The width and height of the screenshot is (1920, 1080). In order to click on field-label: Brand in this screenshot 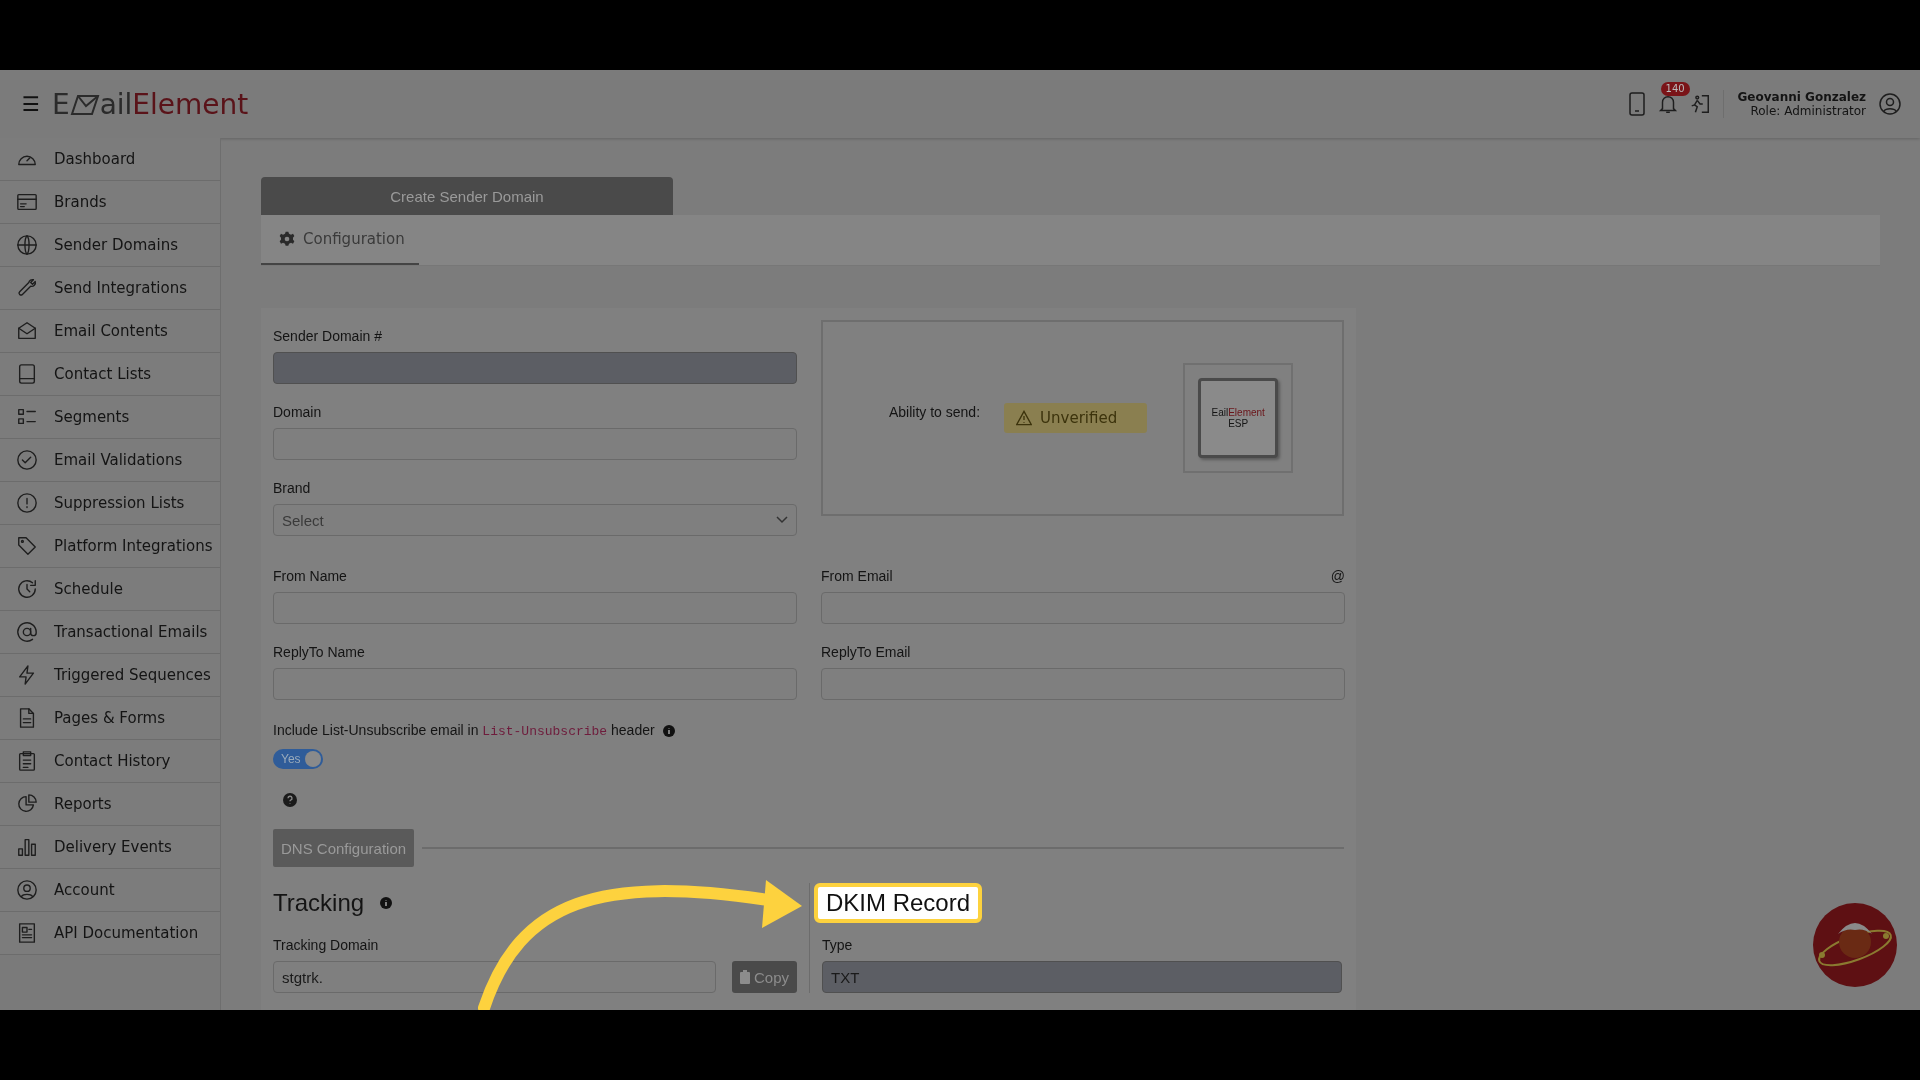, I will do `click(292, 488)`.